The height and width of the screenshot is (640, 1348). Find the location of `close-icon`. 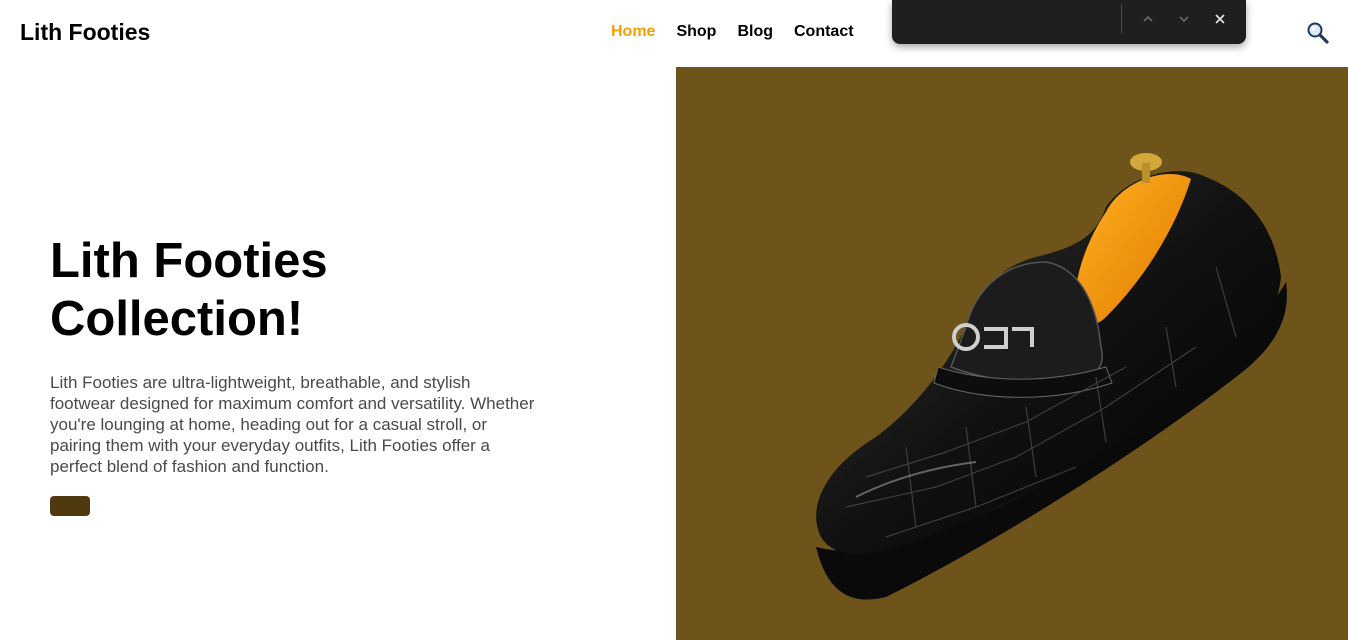

close-icon is located at coordinates (1220, 19).